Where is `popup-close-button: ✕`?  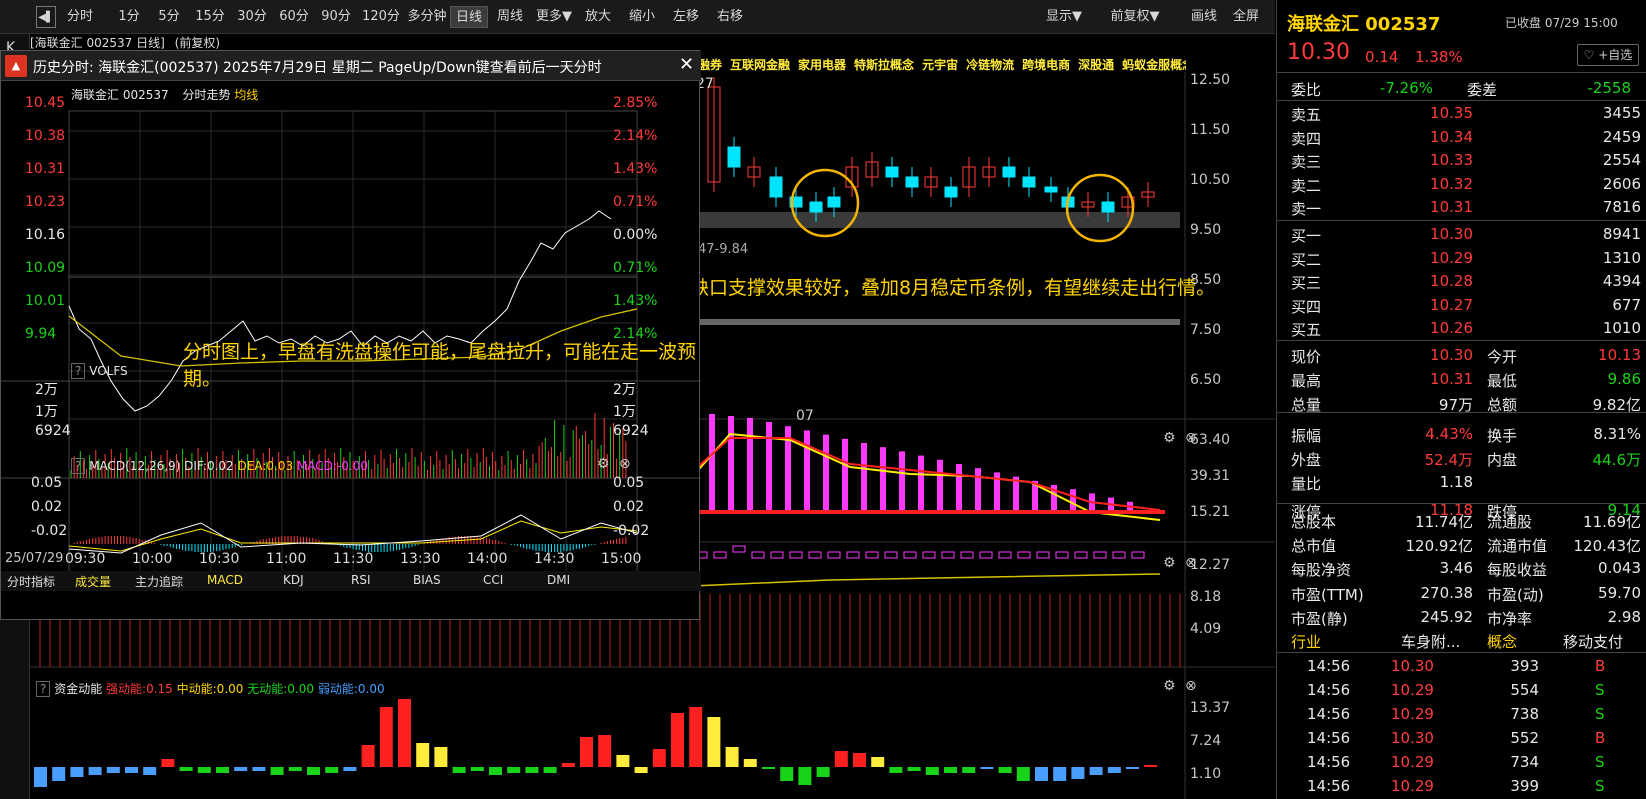 popup-close-button: ✕ is located at coordinates (686, 64).